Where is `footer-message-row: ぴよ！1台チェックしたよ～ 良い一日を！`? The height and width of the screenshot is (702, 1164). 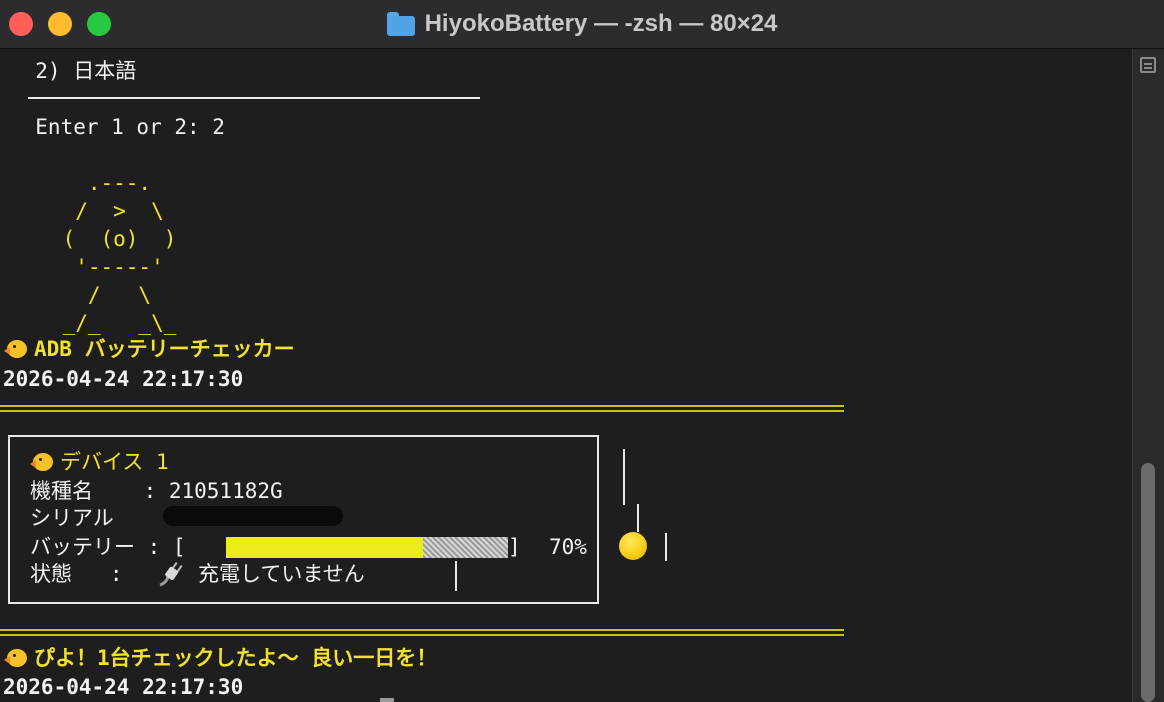
footer-message-row: ぴよ！1台チェックしたよ～ 良い一日を！ is located at coordinates (220, 658).